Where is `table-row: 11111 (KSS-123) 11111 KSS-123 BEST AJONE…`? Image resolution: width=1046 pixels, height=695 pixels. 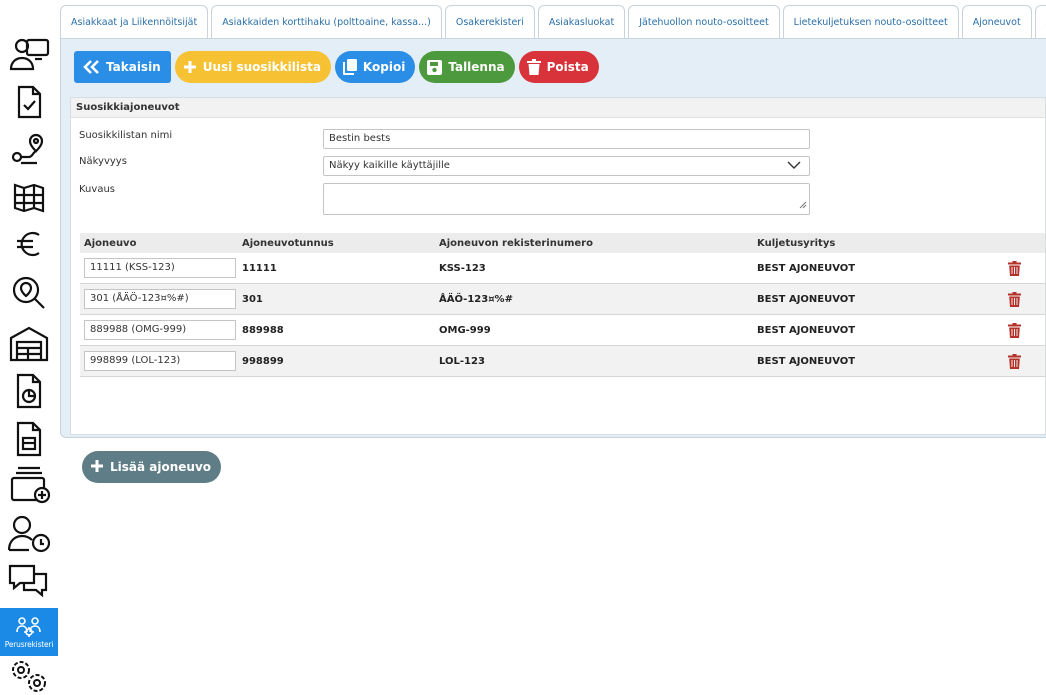 table-row: 11111 (KSS-123) 11111 KSS-123 BEST AJONE… is located at coordinates (562, 268).